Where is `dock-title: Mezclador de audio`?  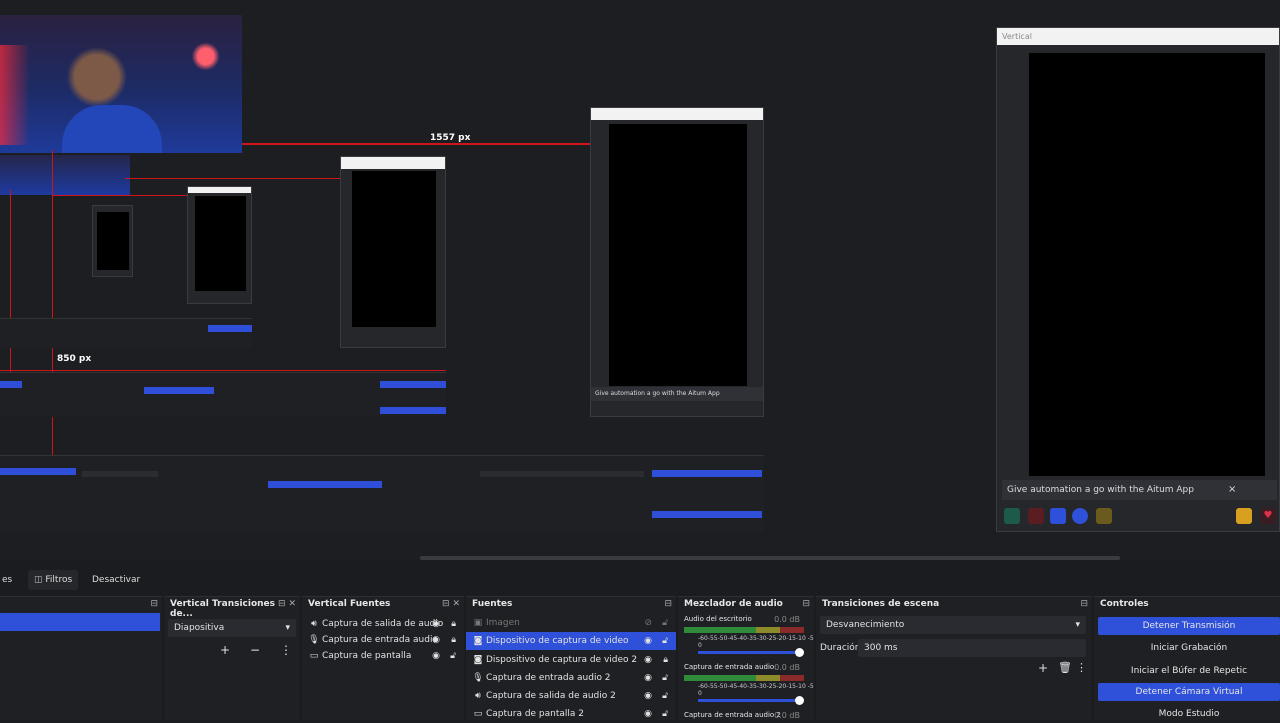 dock-title: Mezclador de audio is located at coordinates (733, 604).